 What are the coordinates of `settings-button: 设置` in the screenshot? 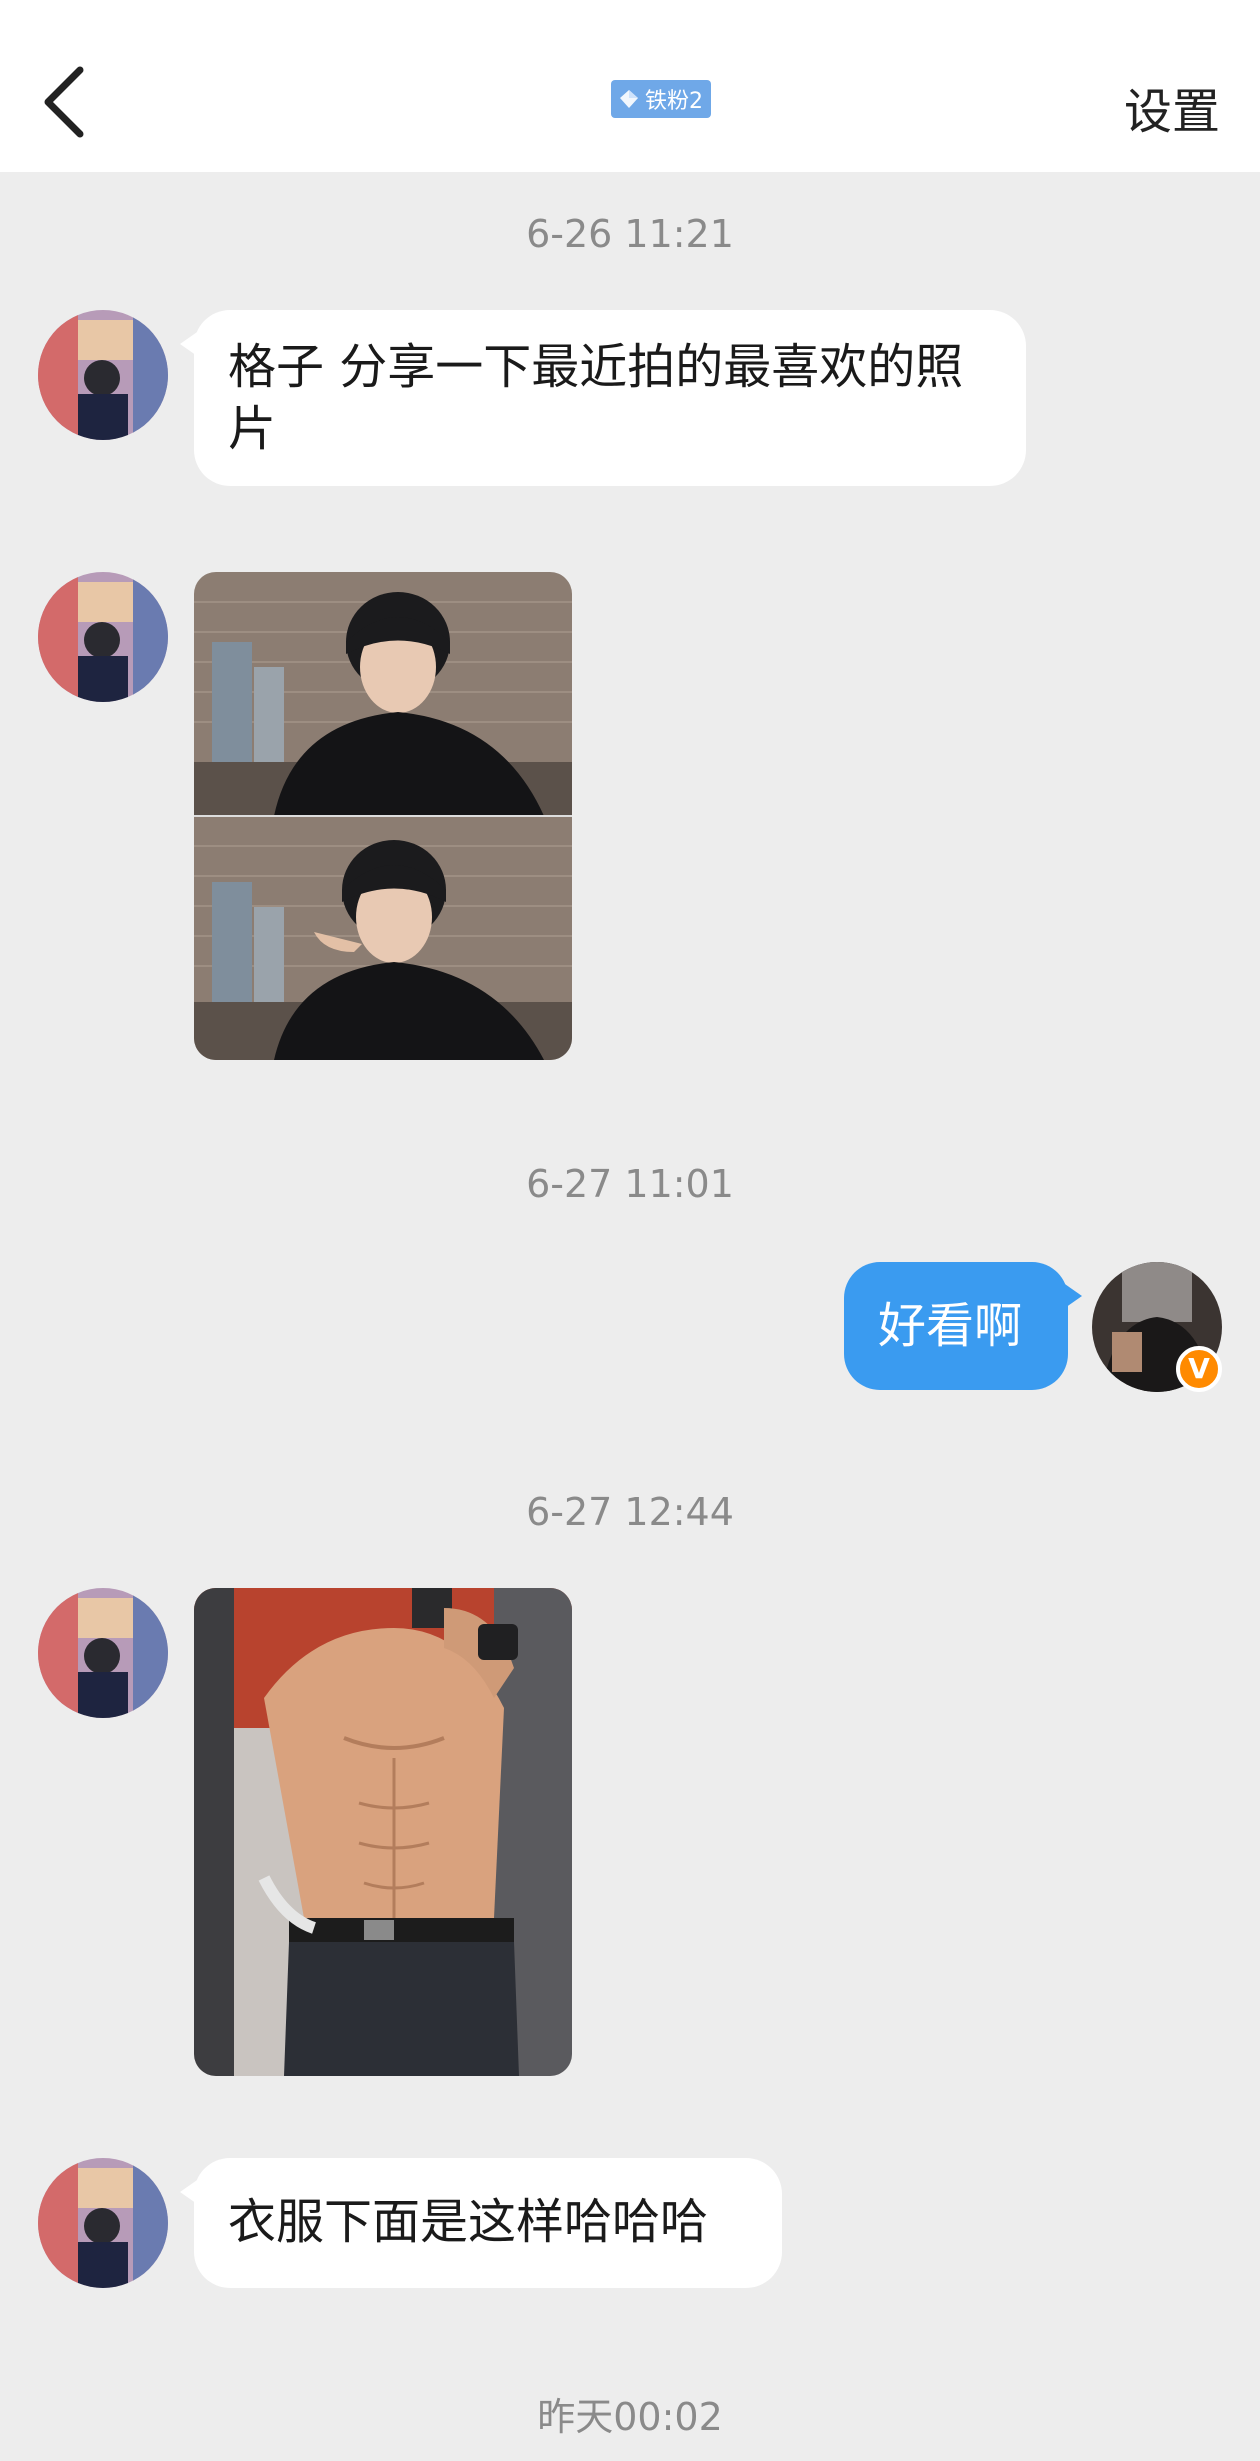 It's located at (1172, 107).